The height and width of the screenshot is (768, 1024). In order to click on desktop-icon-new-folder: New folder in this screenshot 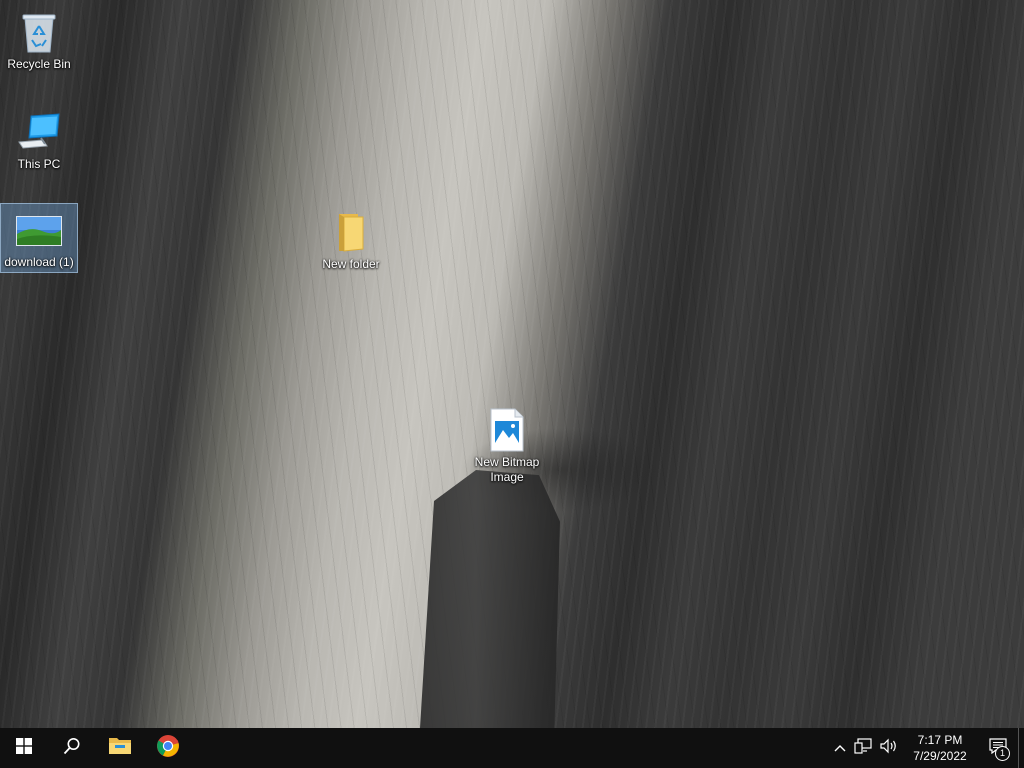, I will do `click(351, 239)`.